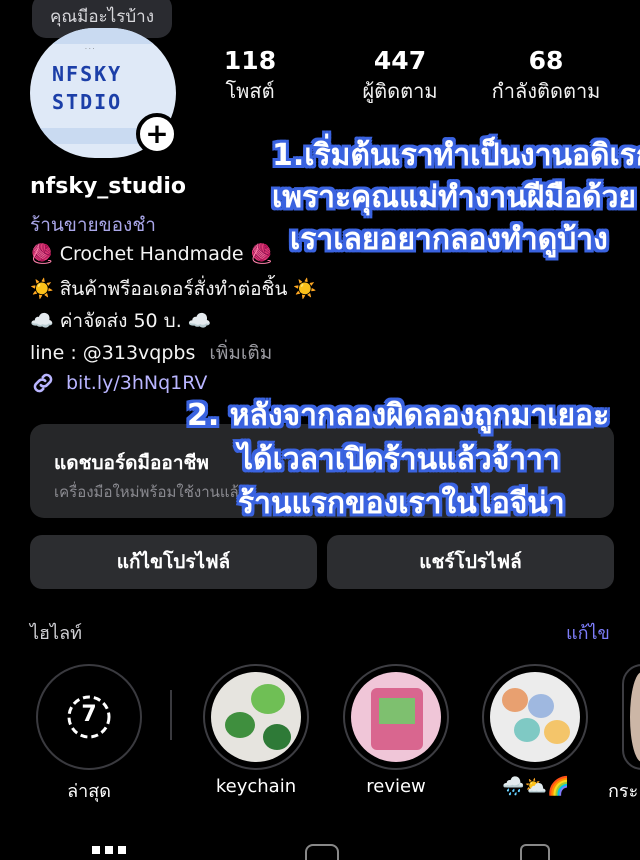  What do you see at coordinates (151, 492) in the screenshot?
I see `dashboard-subtitle: เครื่องมือใหม่พร้อมใช้งานแล้ว` at bounding box center [151, 492].